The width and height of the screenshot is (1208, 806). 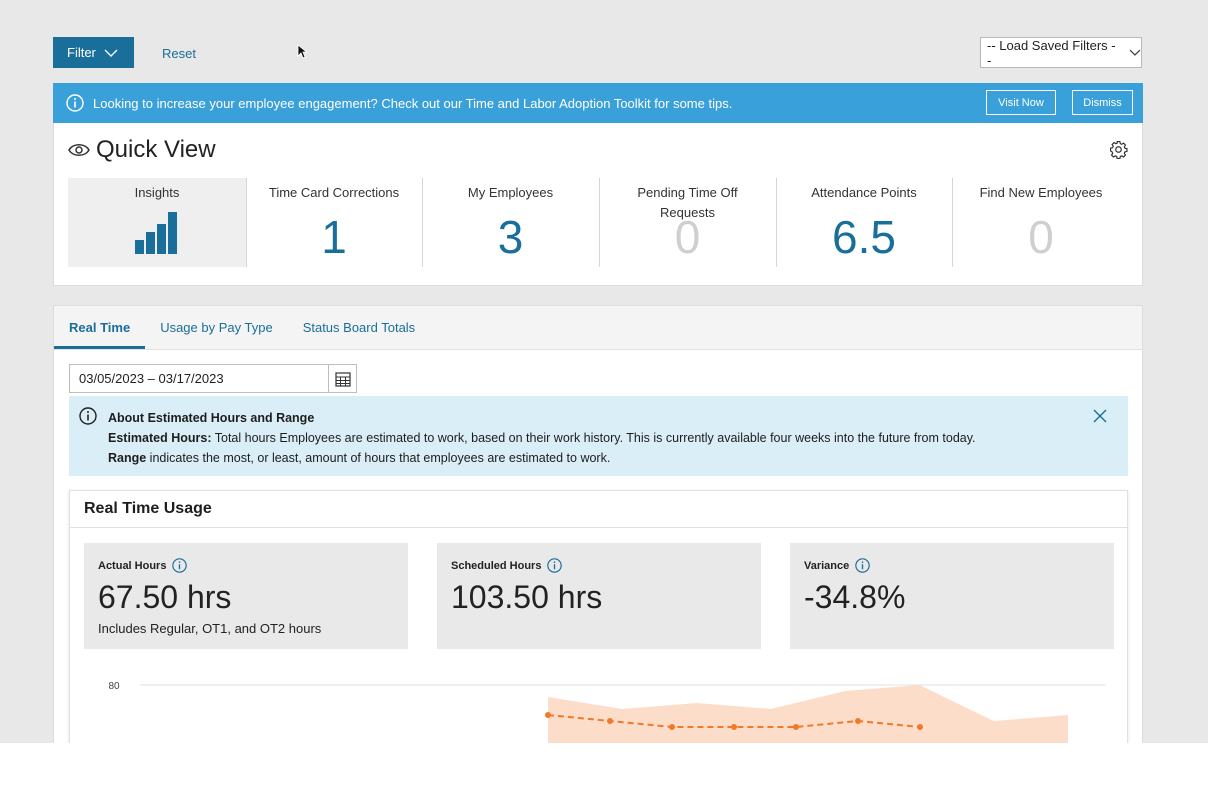 I want to click on filter-label: Filter, so click(x=81, y=52).